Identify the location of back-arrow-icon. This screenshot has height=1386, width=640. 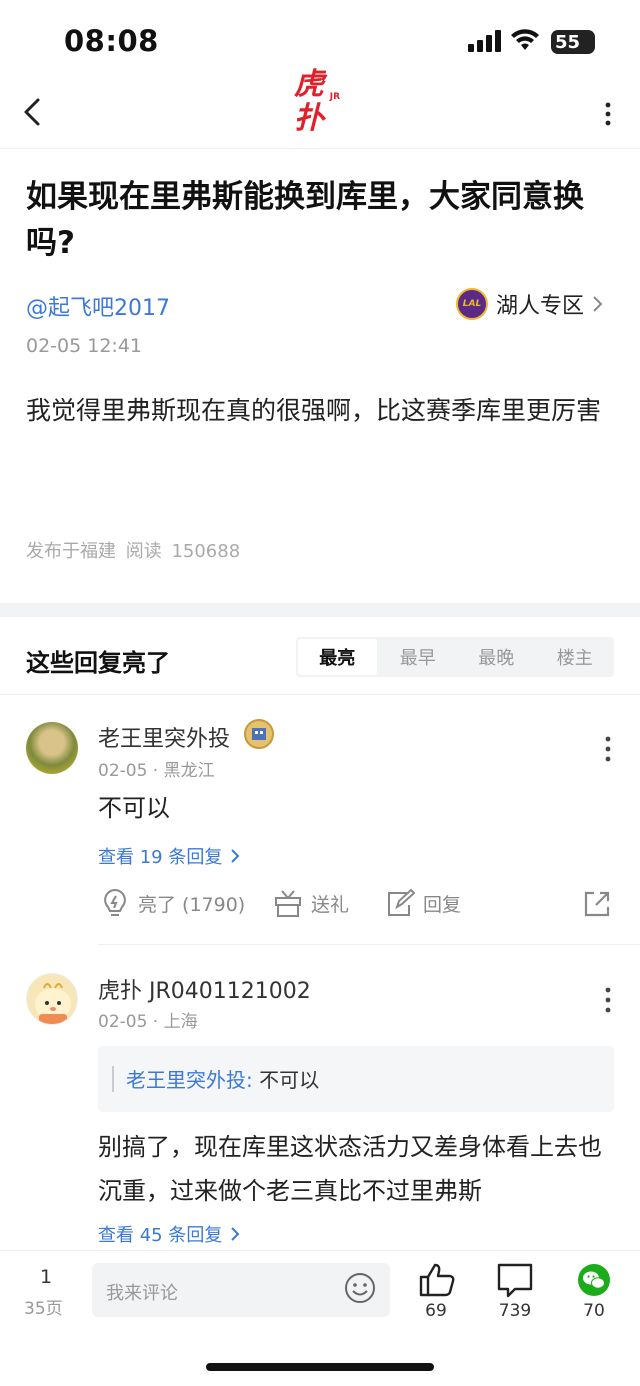
(33, 112).